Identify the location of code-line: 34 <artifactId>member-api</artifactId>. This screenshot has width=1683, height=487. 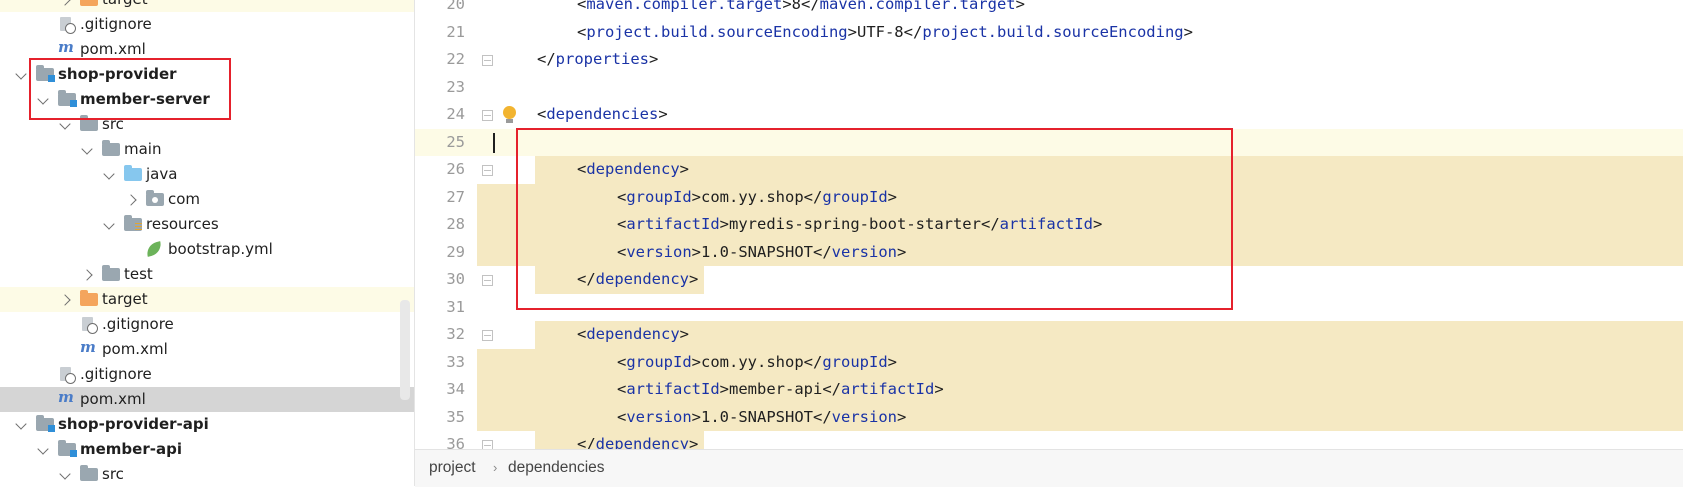
(1049, 390).